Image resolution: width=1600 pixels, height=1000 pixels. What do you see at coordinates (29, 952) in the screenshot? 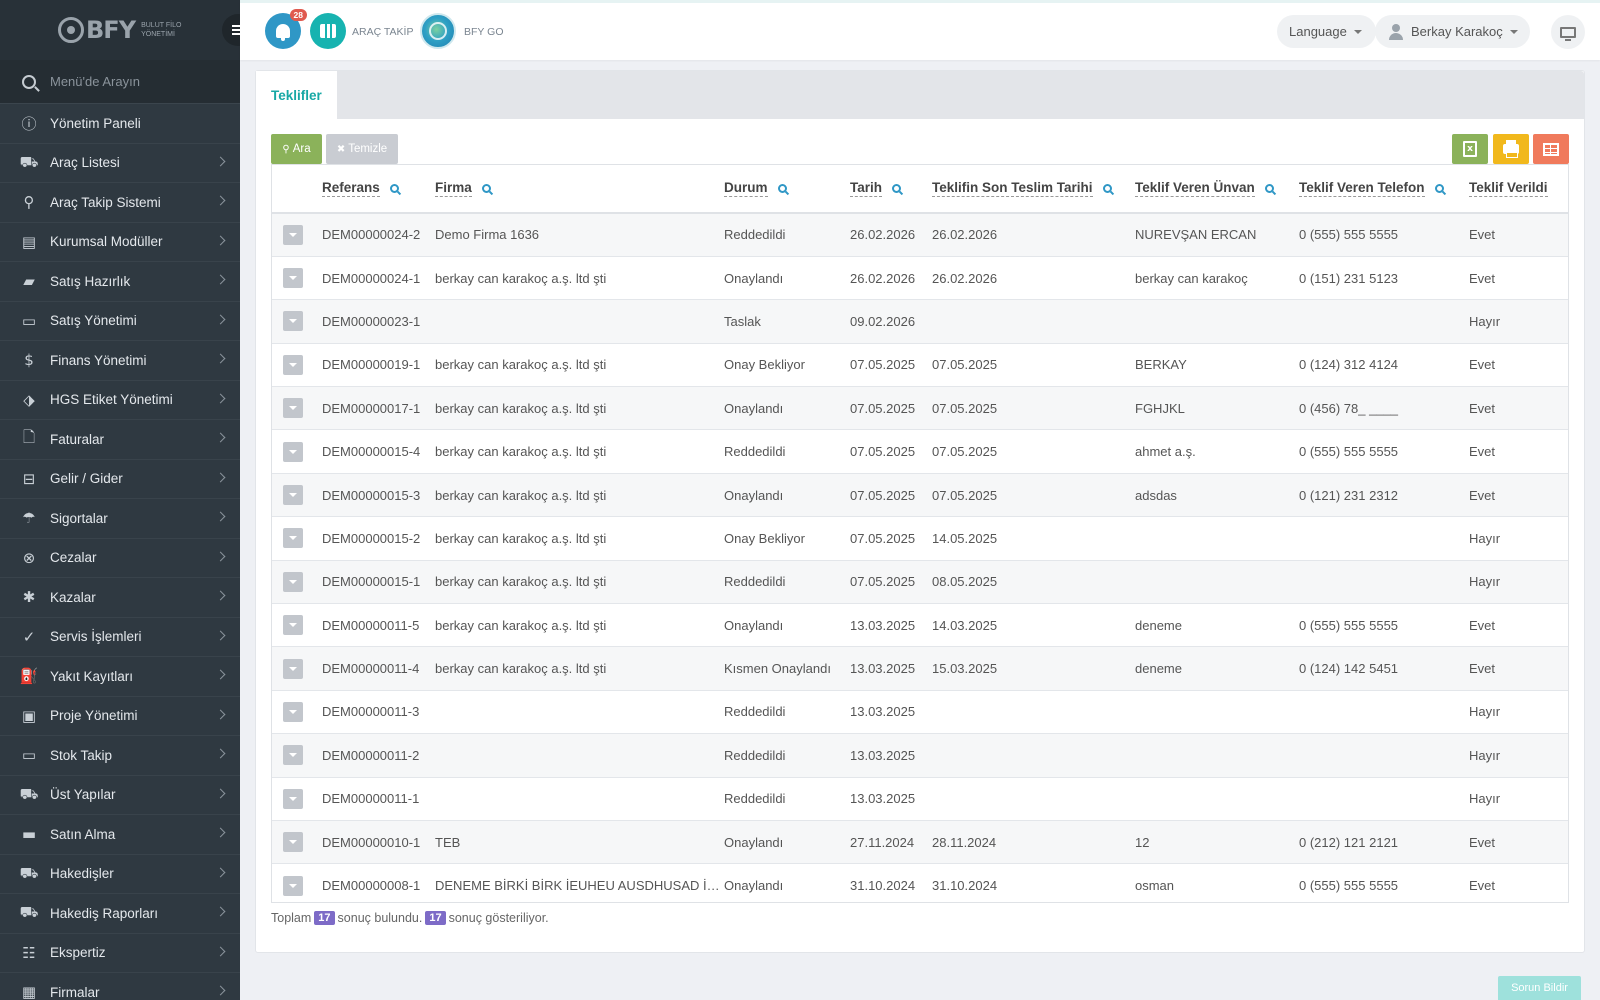
I see `list-icon: ☷` at bounding box center [29, 952].